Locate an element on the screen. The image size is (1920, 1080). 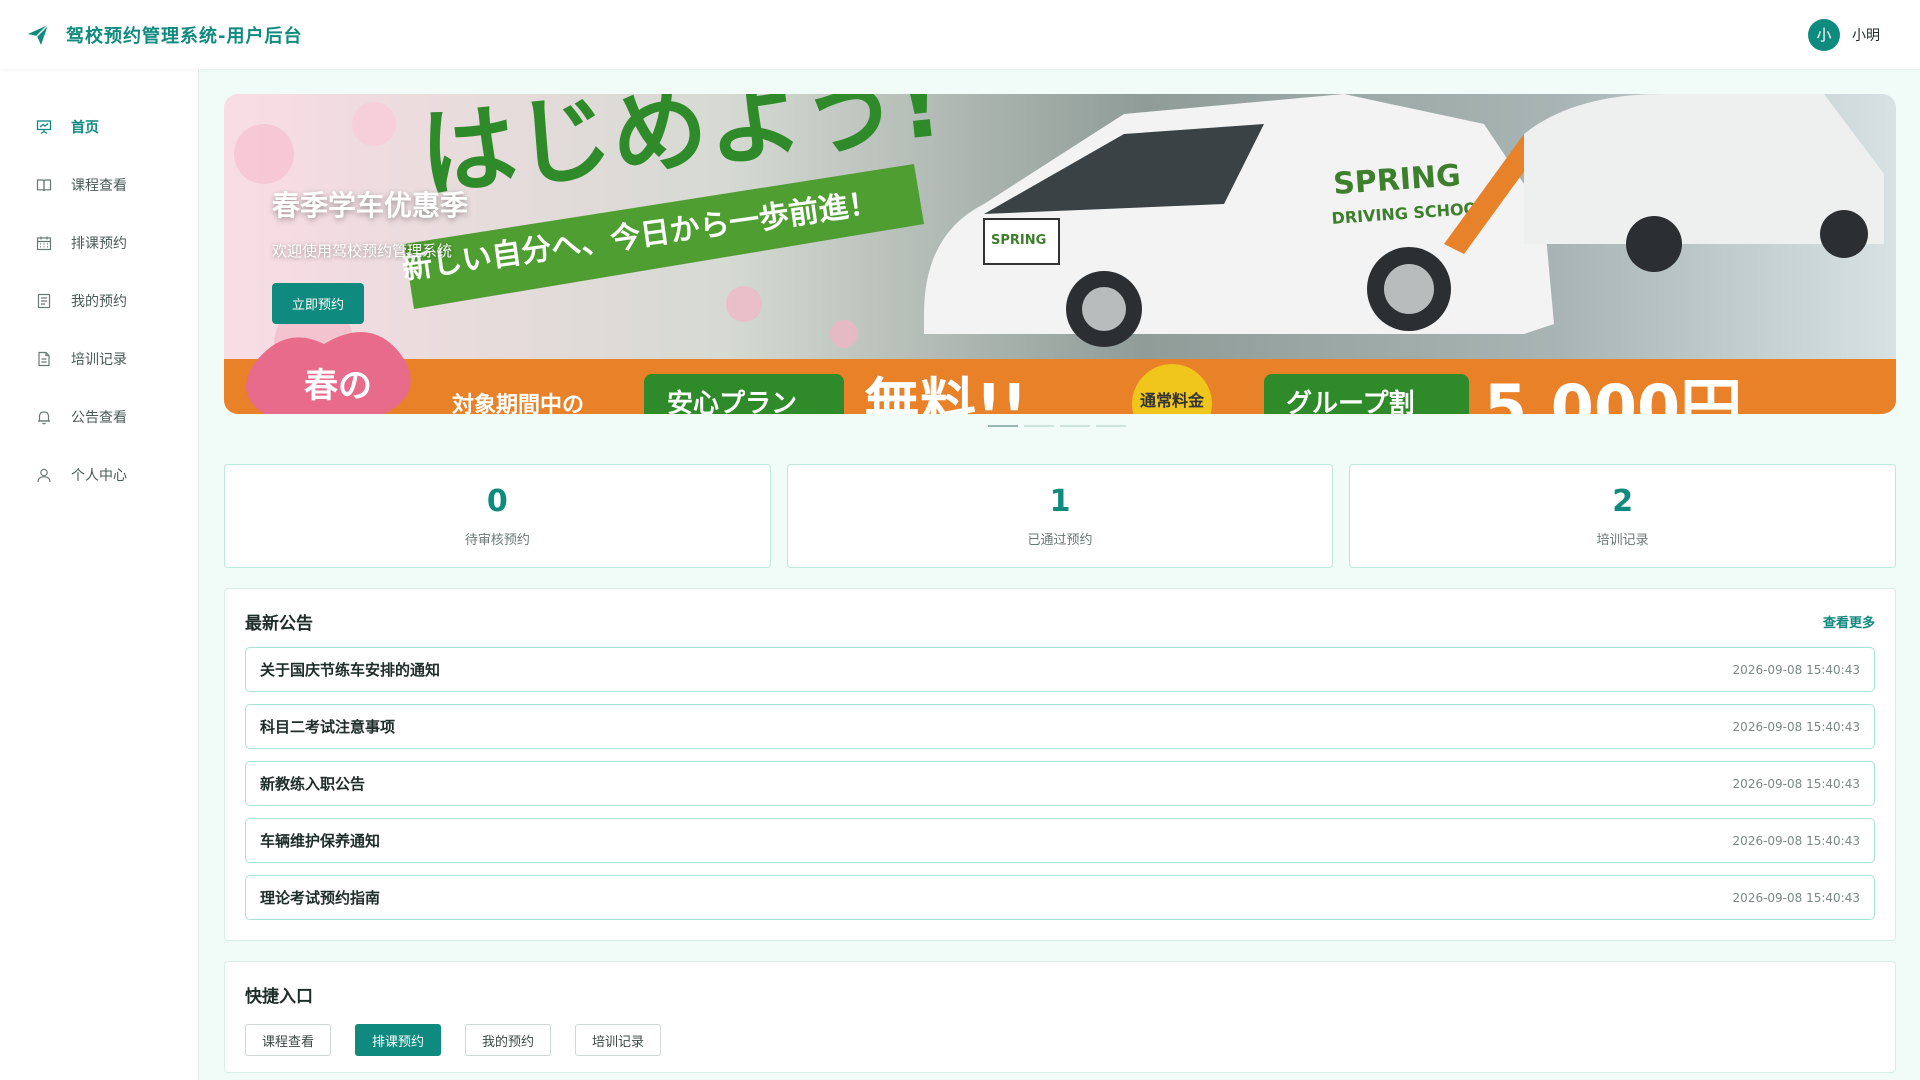
user-menu: 小 小明 is located at coordinates (1844, 34).